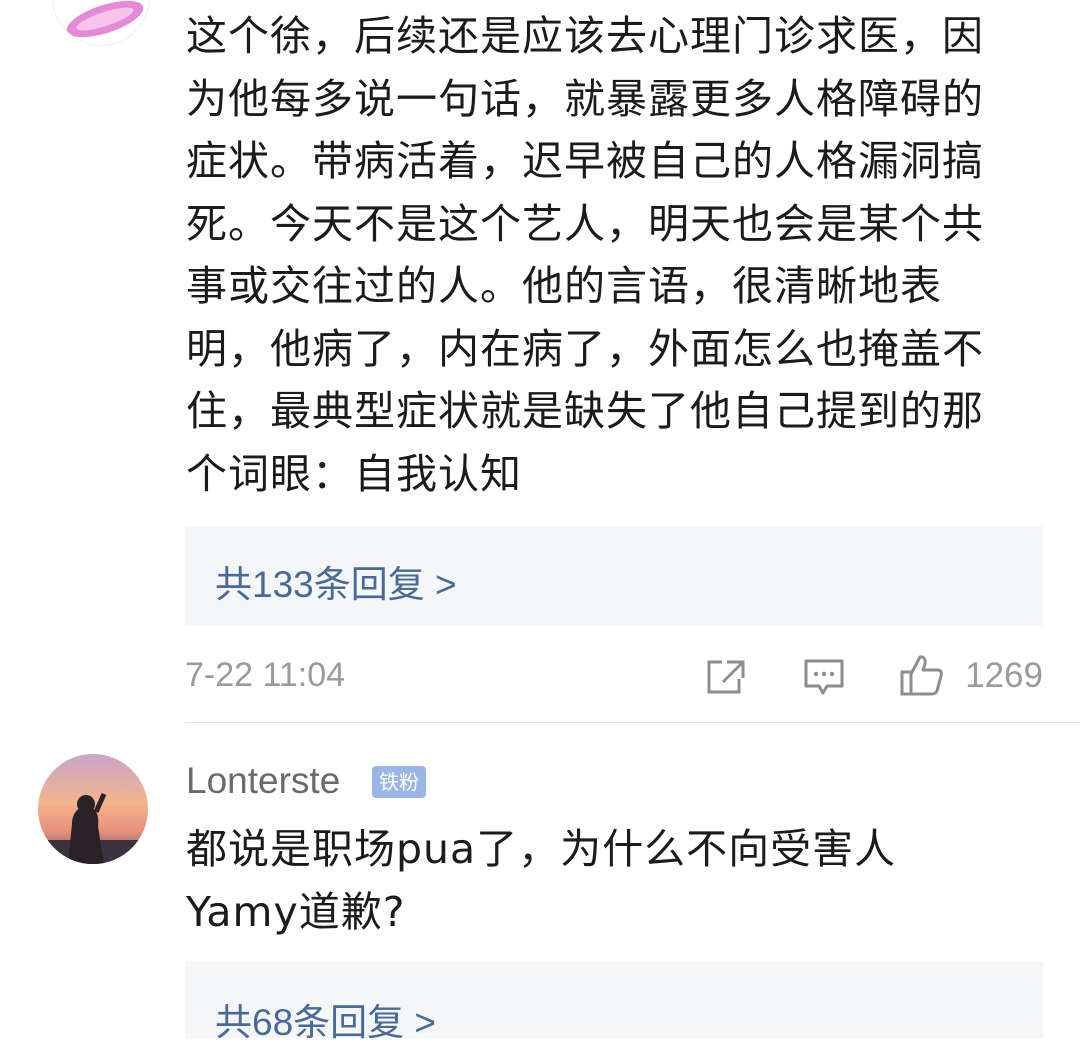  Describe the element at coordinates (611, 880) in the screenshot. I see `comment-text: 都说是职场pua了，为什么不向受害人 Yamy道歉?` at that location.